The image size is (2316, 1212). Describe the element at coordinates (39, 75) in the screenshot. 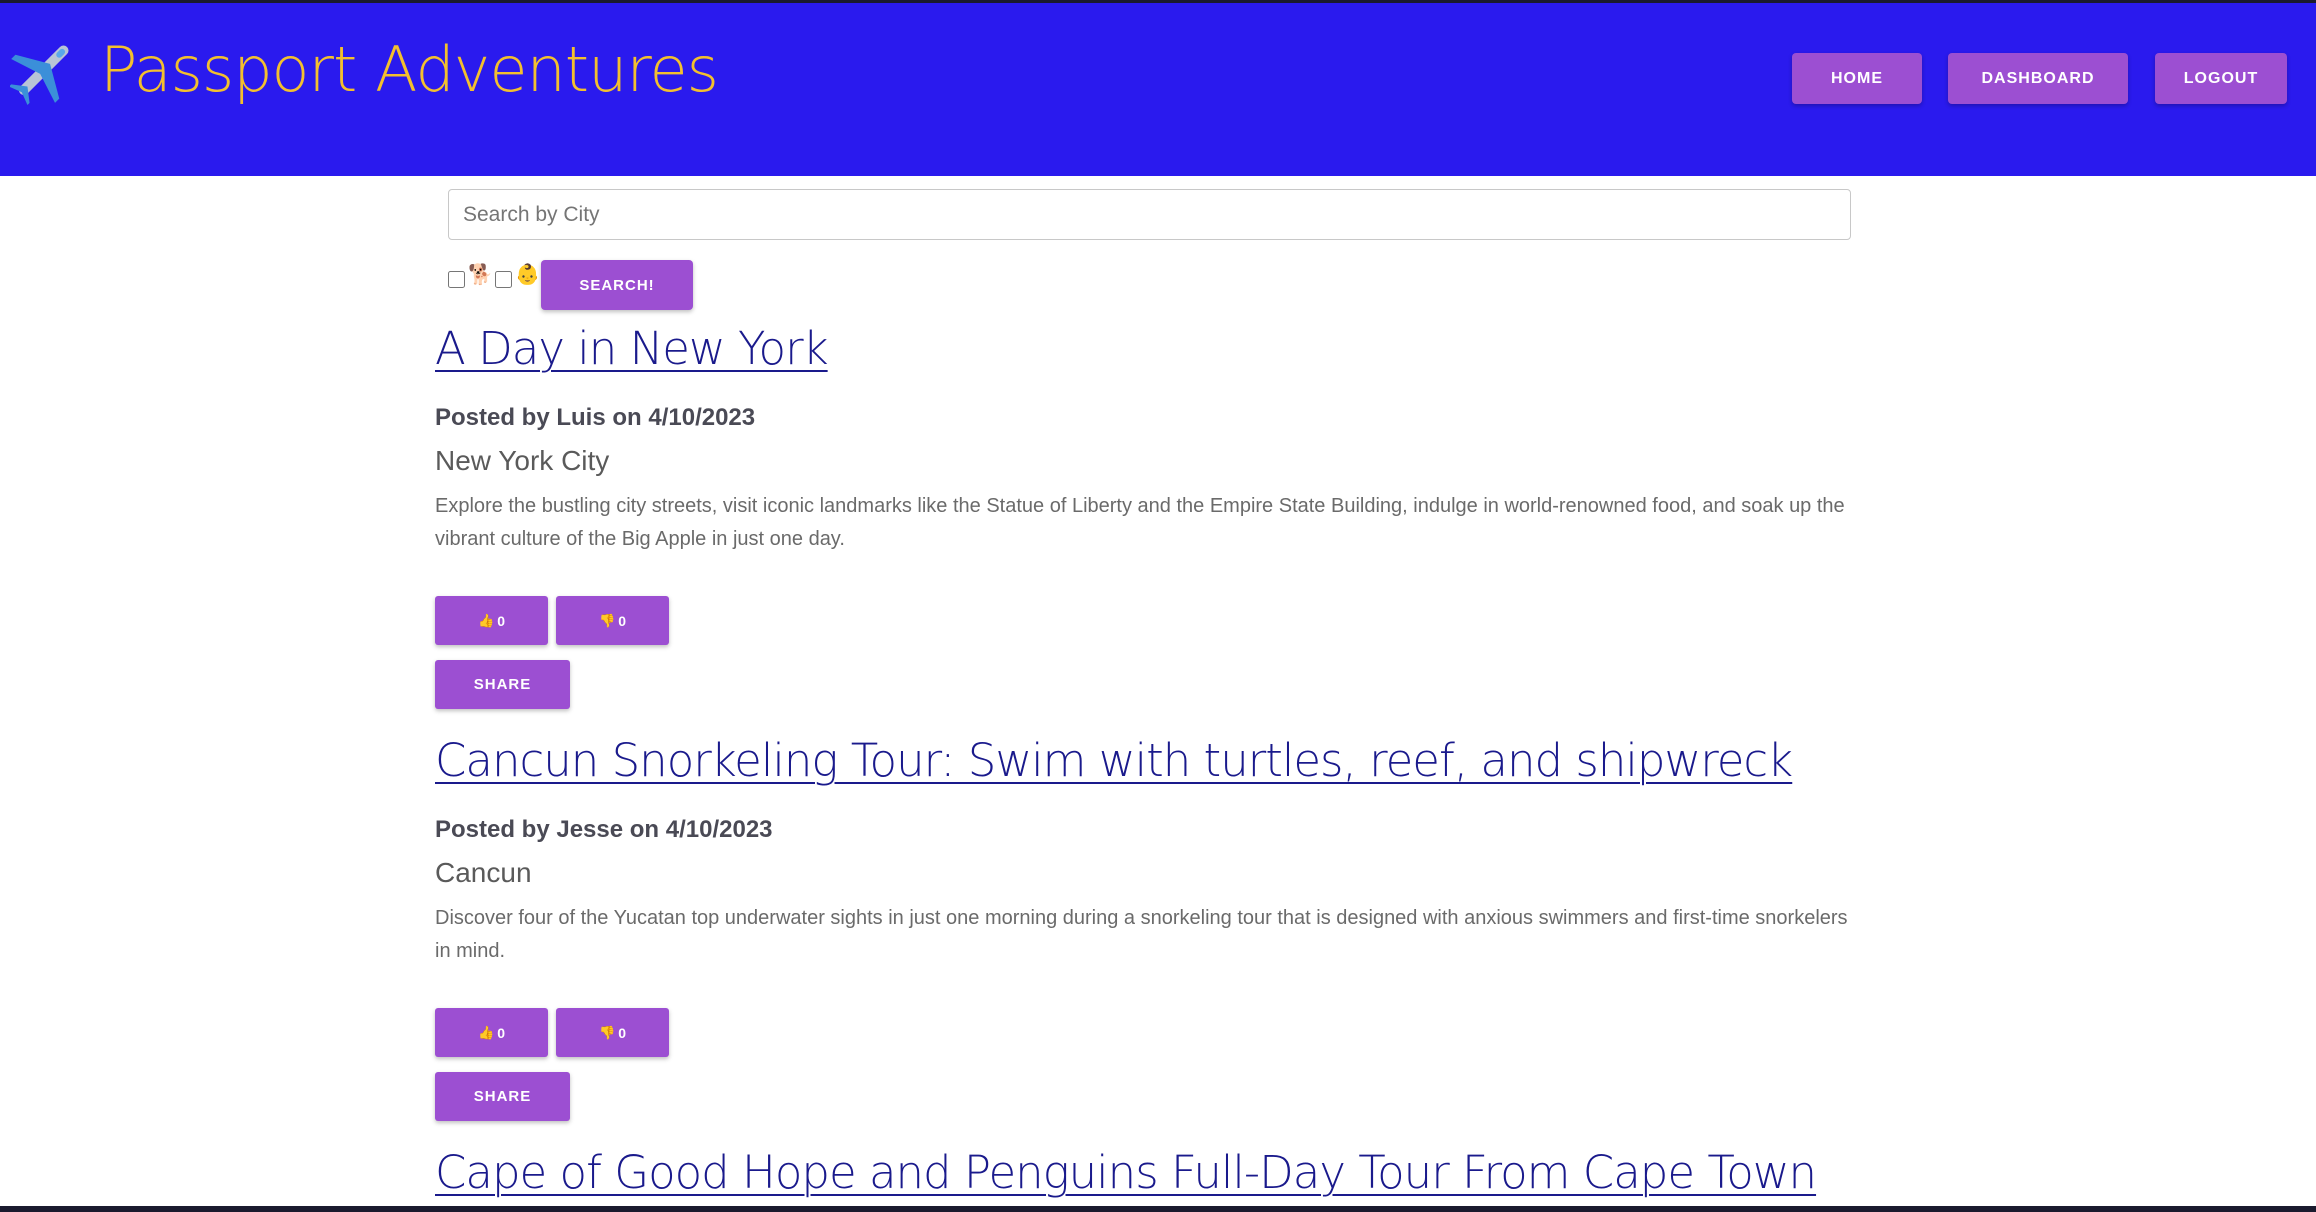

I see `airplane-icon` at that location.